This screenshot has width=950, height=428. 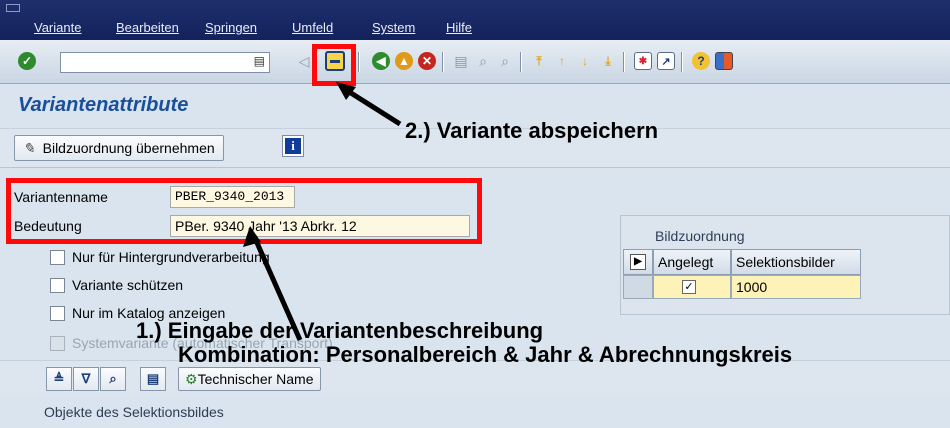 What do you see at coordinates (346, 91) in the screenshot?
I see `arrow-head-save` at bounding box center [346, 91].